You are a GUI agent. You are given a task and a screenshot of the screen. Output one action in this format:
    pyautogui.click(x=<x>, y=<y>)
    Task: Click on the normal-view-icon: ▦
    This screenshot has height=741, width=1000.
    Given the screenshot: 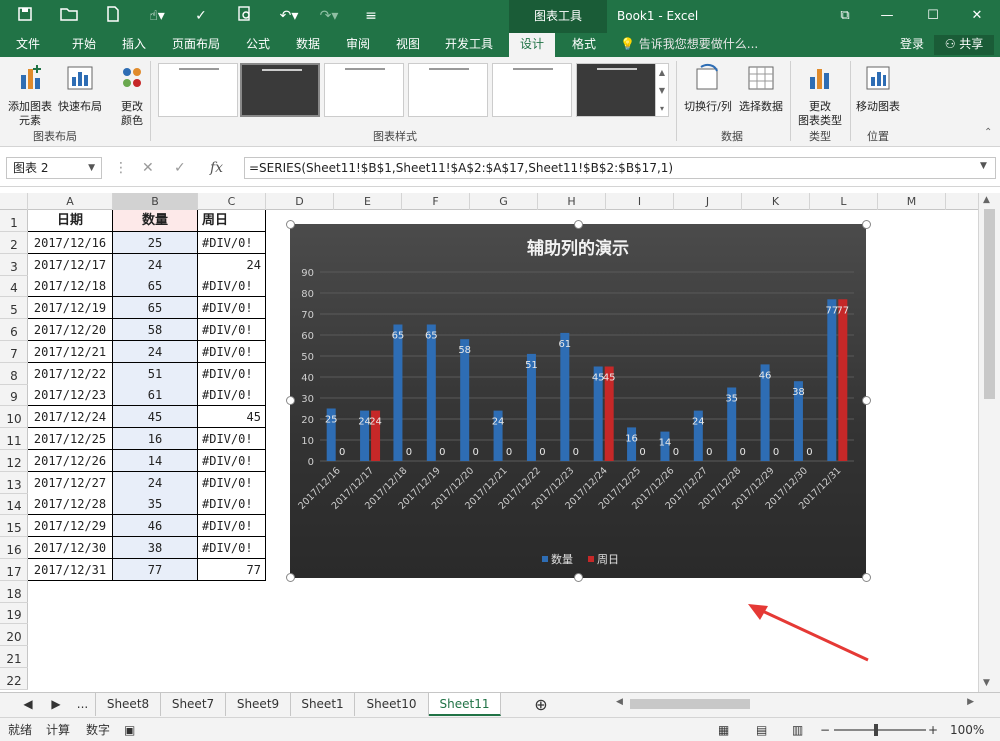 What is the action you would take?
    pyautogui.click(x=723, y=729)
    